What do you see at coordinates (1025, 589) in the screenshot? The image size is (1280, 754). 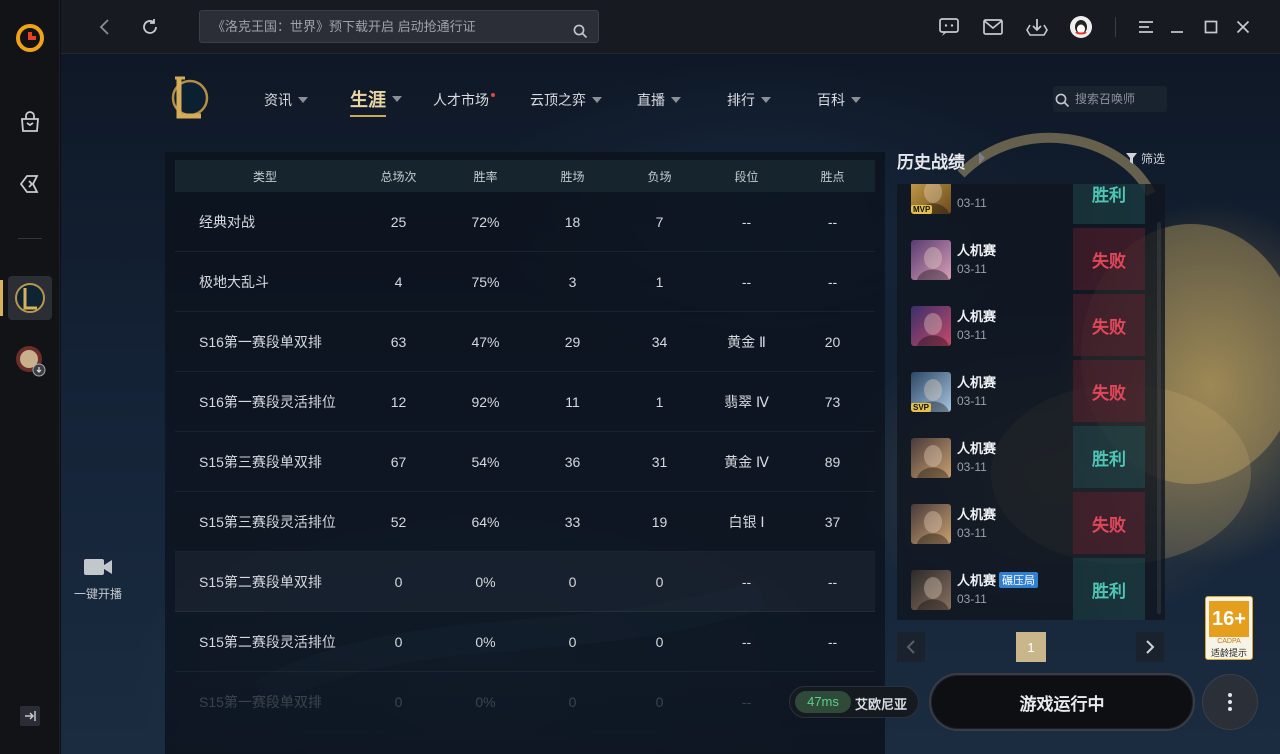 I see `history-item: 人机赛 碾压局 03-11 胜利` at bounding box center [1025, 589].